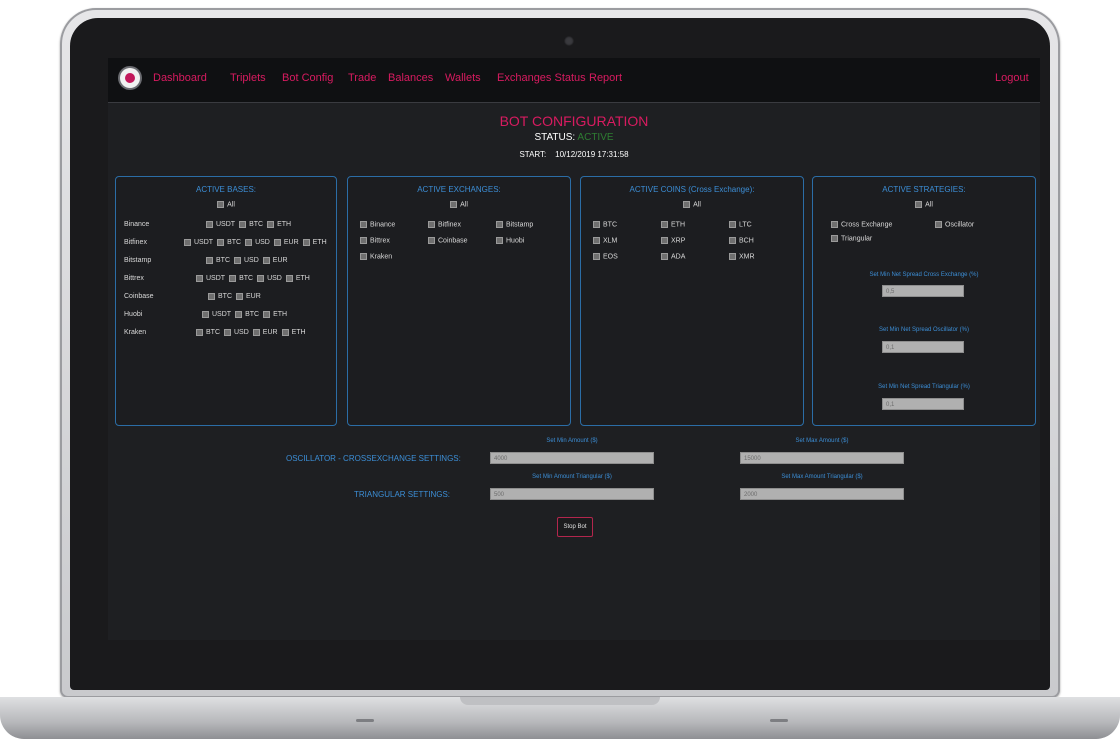 This screenshot has height=750, width=1120. Describe the element at coordinates (673, 256) in the screenshot. I see `coin-checkbox: ADA` at that location.